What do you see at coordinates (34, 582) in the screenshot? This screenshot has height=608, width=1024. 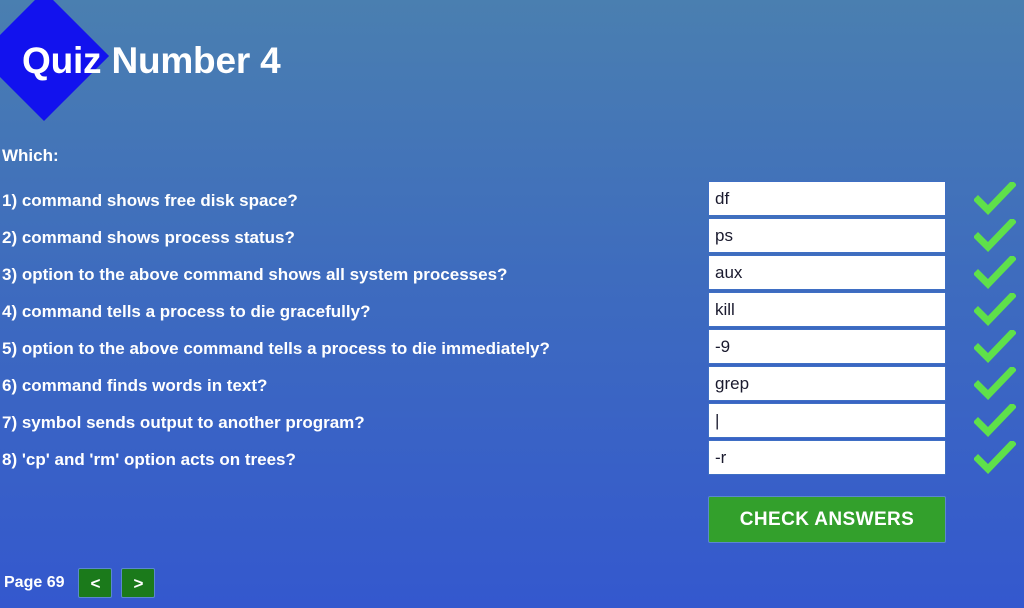 I see `page-number-label: Page 69` at bounding box center [34, 582].